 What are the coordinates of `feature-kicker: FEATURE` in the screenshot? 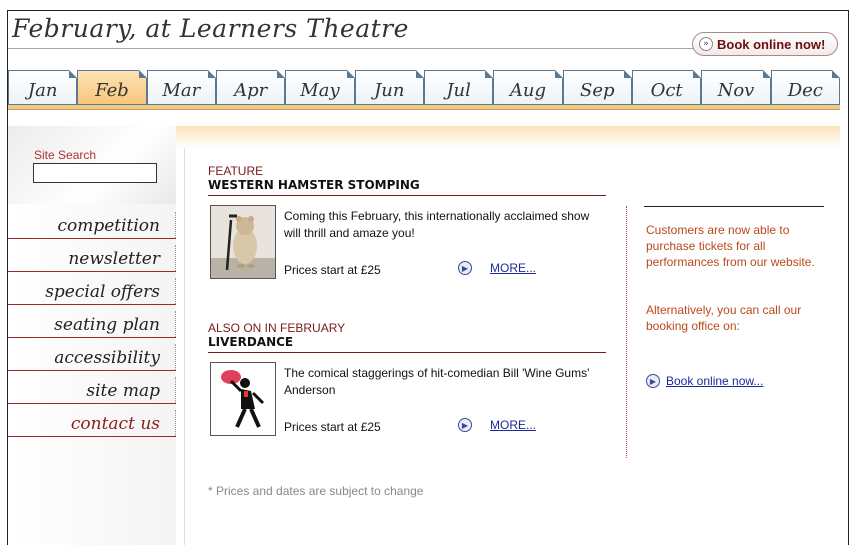 It's located at (236, 171).